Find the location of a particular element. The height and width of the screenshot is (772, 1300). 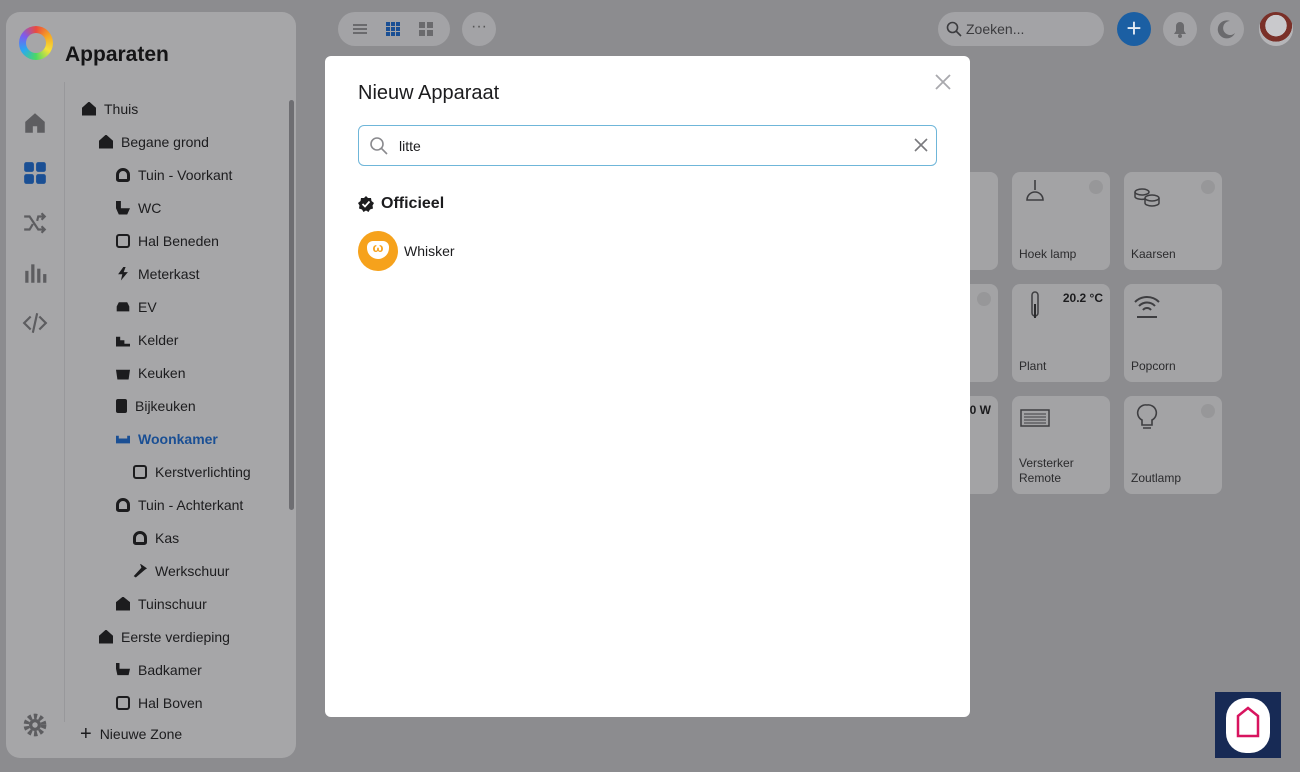

device-search-input is located at coordinates (644, 145).